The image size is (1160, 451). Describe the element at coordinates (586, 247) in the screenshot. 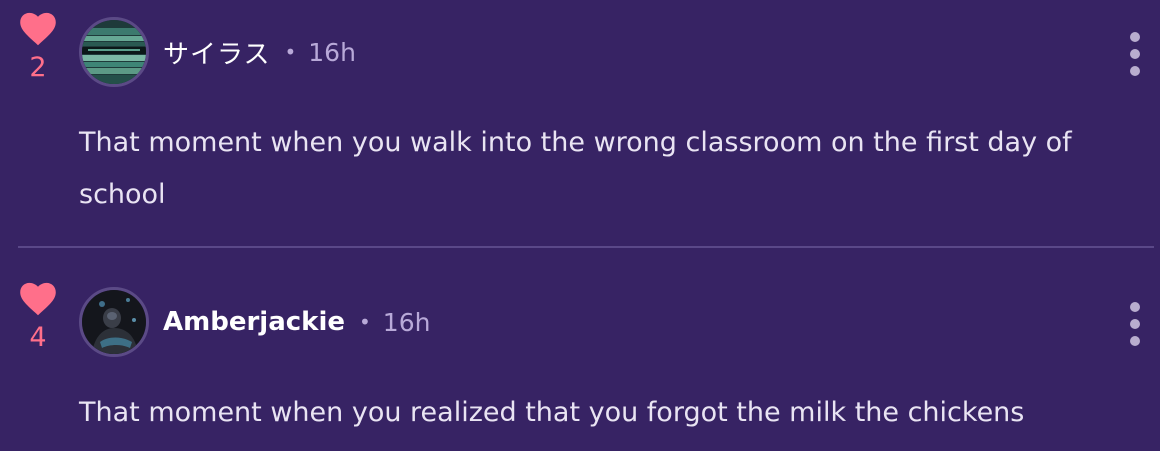

I see `divider` at that location.